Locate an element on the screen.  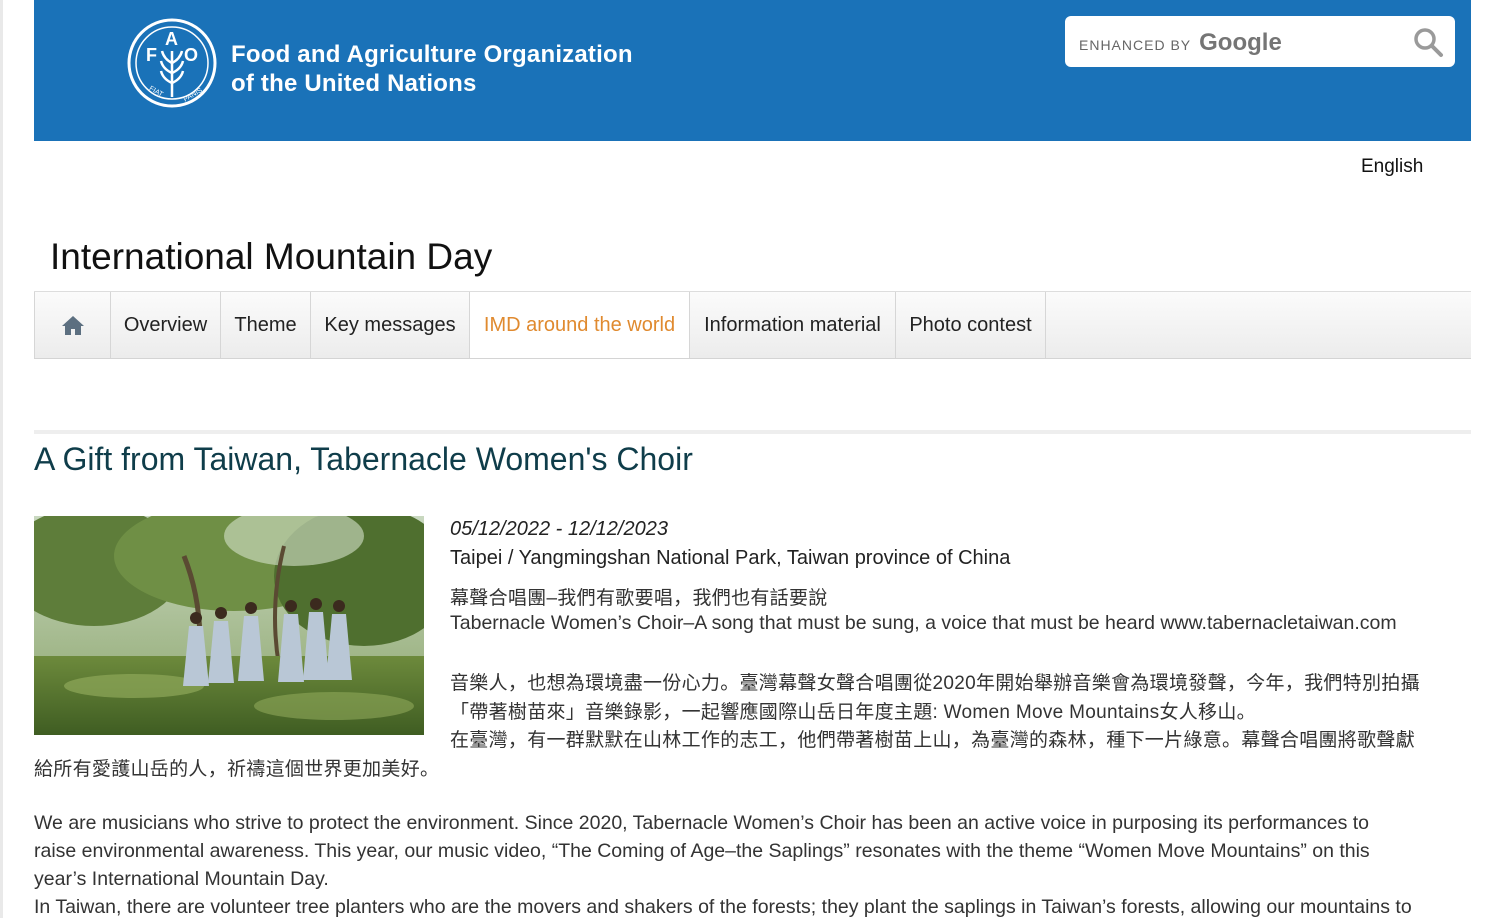
nav-home is located at coordinates (72, 325).